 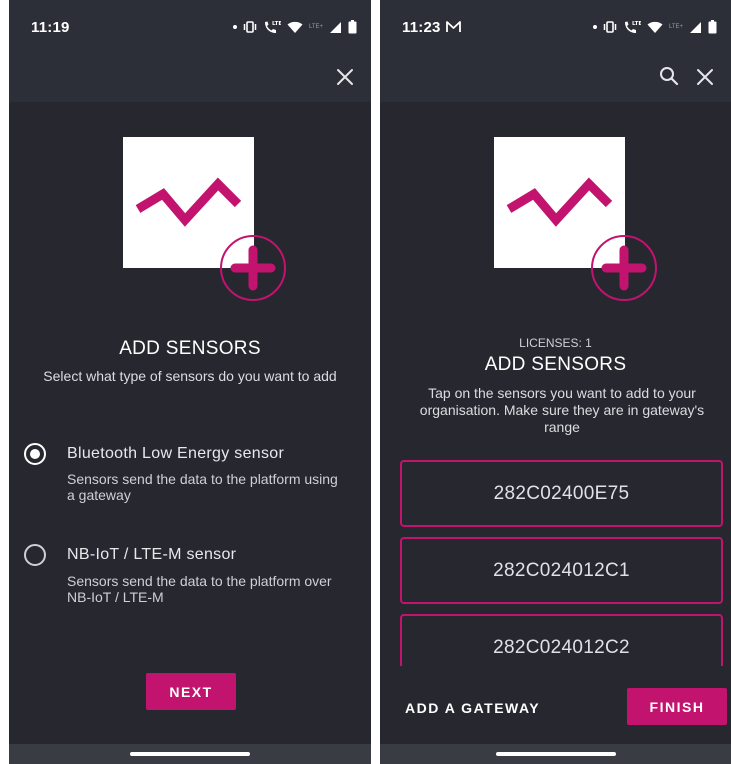 I want to click on radio-nbiot, so click(x=35, y=555).